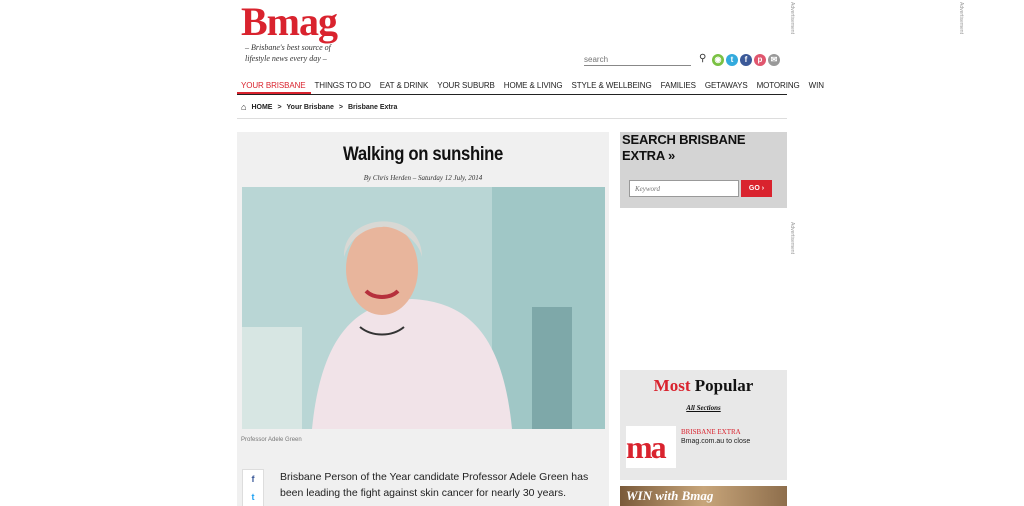 The height and width of the screenshot is (506, 1024). Describe the element at coordinates (289, 22) in the screenshot. I see `bmag-logo: Bmag` at that location.